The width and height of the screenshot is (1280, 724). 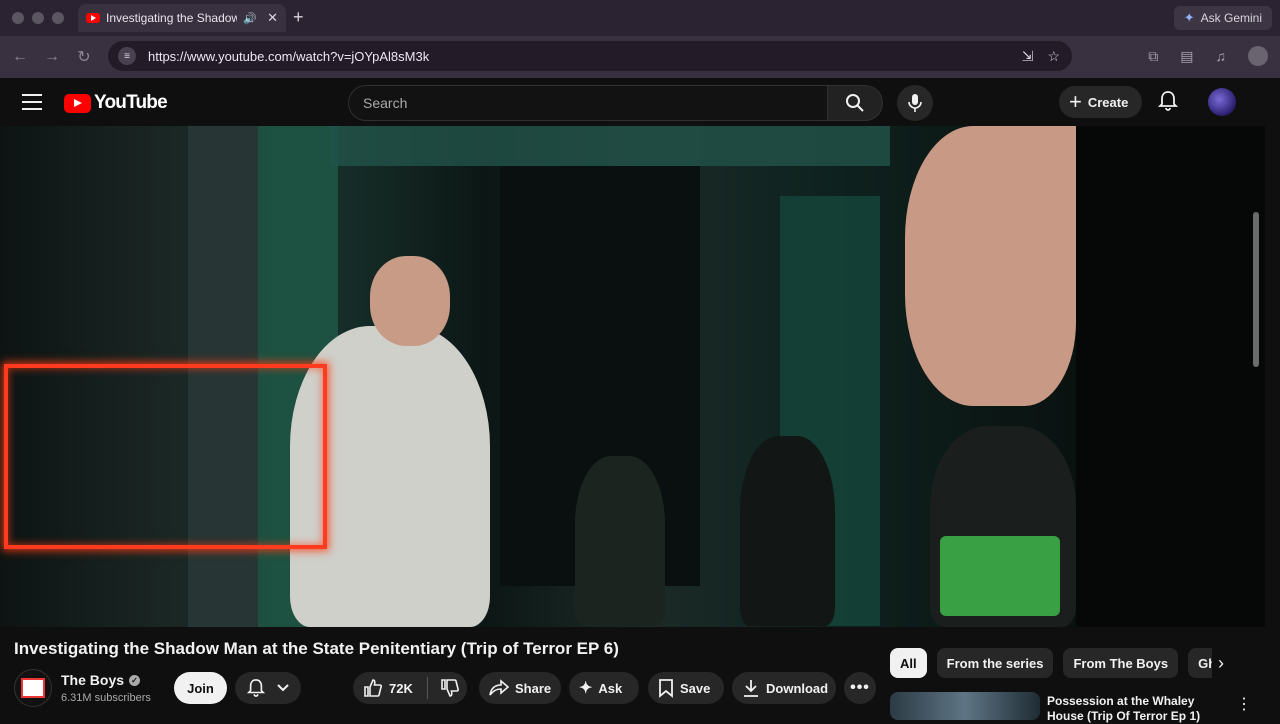 I want to click on filter-chips: All From the series From The Boys Ghos, so click(x=1051, y=663).